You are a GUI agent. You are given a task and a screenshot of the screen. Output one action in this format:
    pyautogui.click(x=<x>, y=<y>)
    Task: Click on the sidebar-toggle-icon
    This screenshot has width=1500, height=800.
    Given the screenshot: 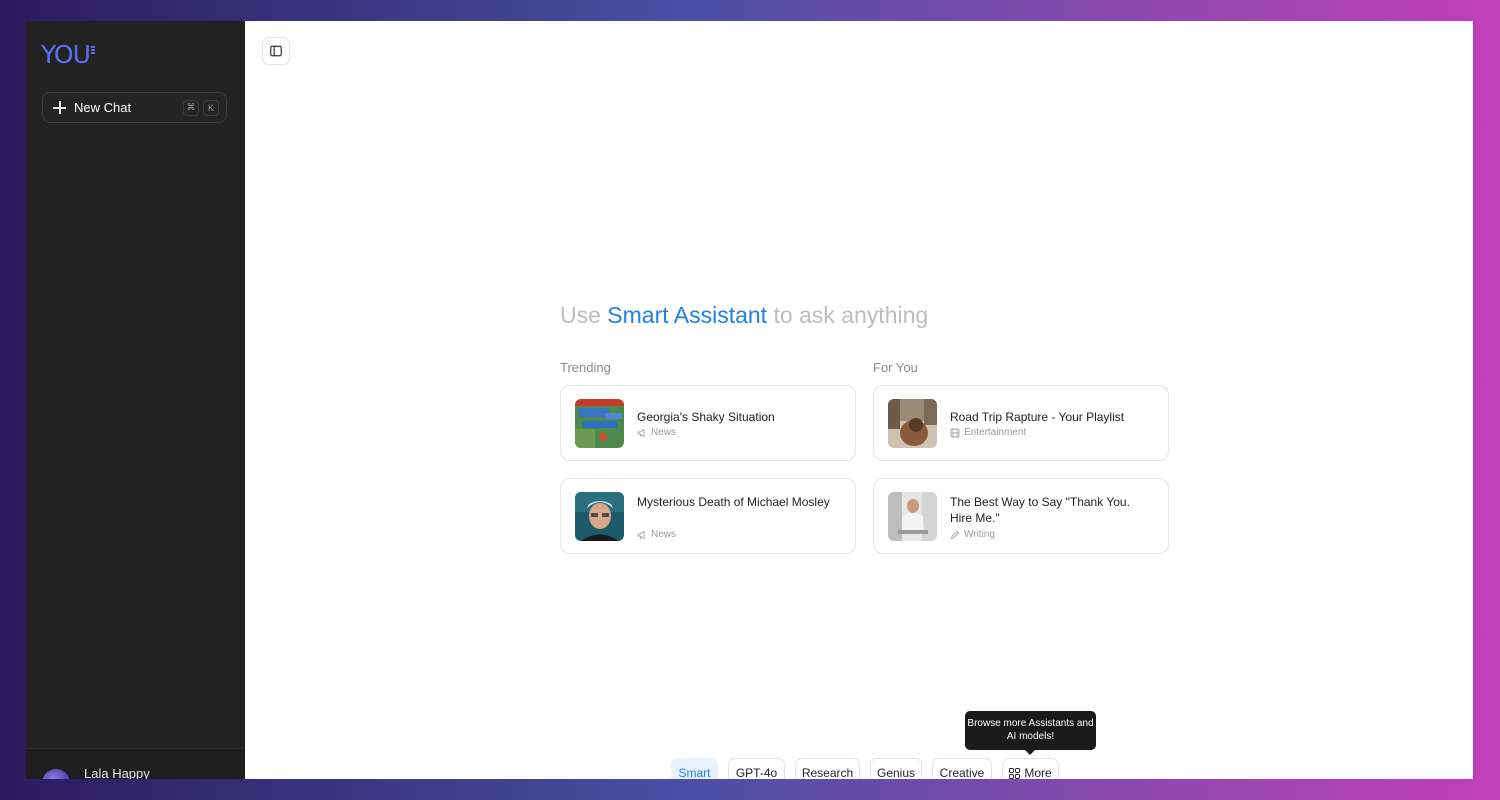 What is the action you would take?
    pyautogui.click(x=276, y=51)
    